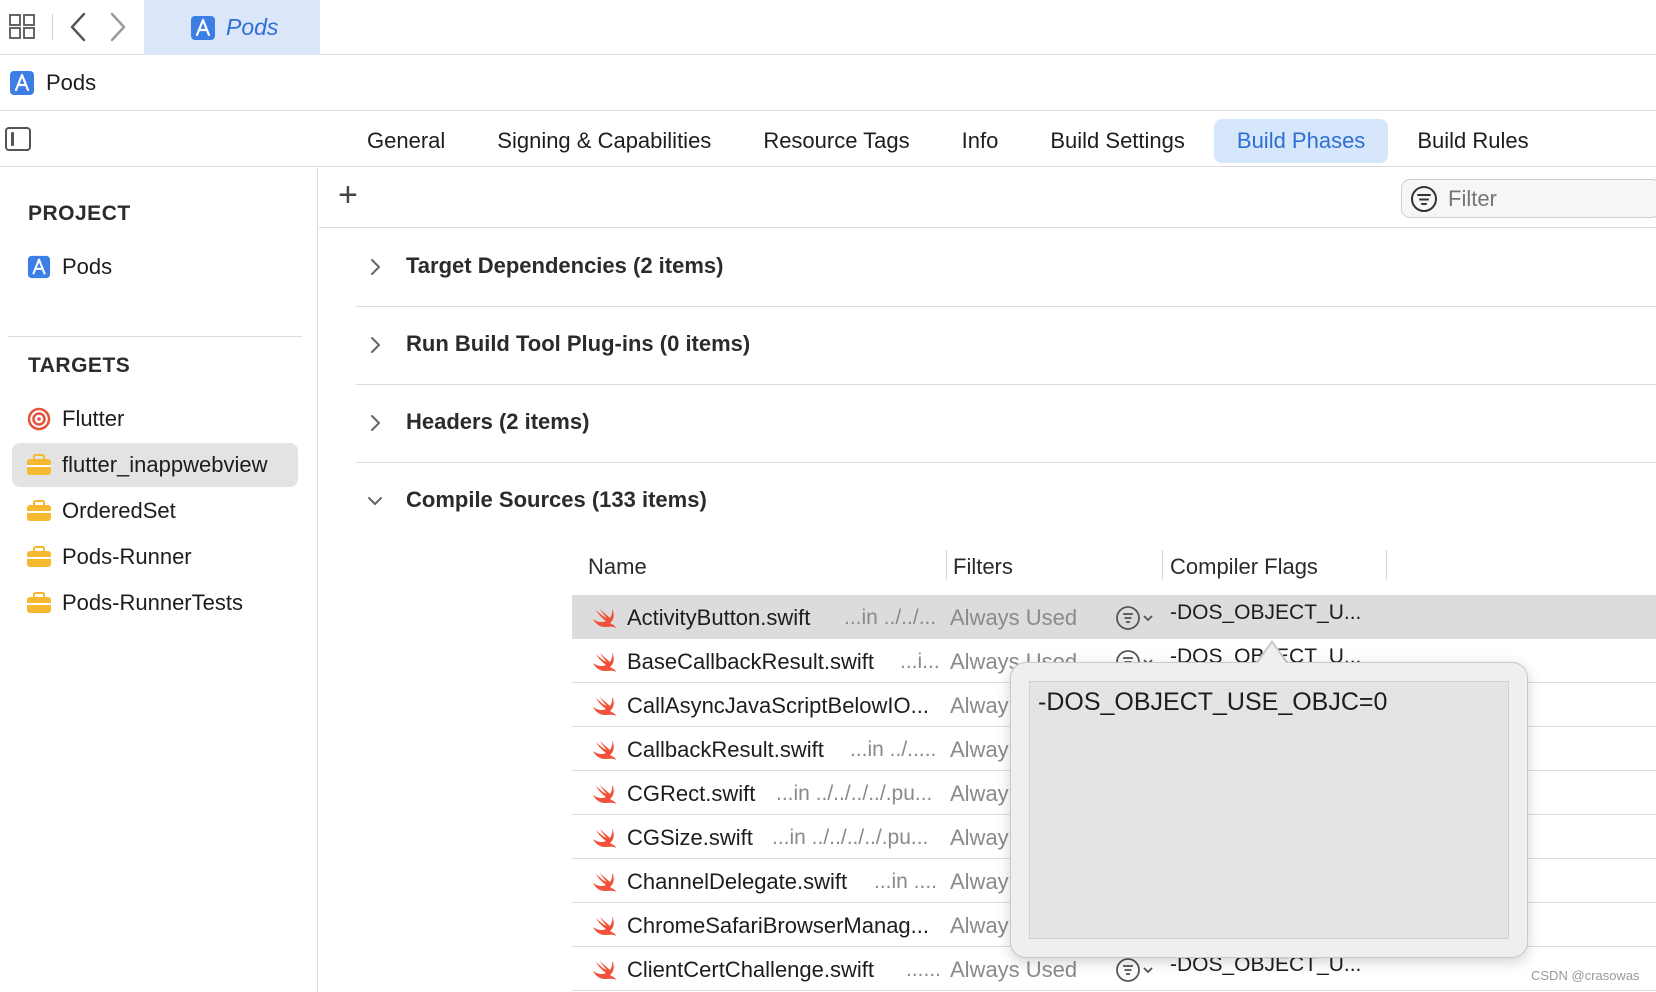  What do you see at coordinates (39, 419) in the screenshot?
I see `target-icon` at bounding box center [39, 419].